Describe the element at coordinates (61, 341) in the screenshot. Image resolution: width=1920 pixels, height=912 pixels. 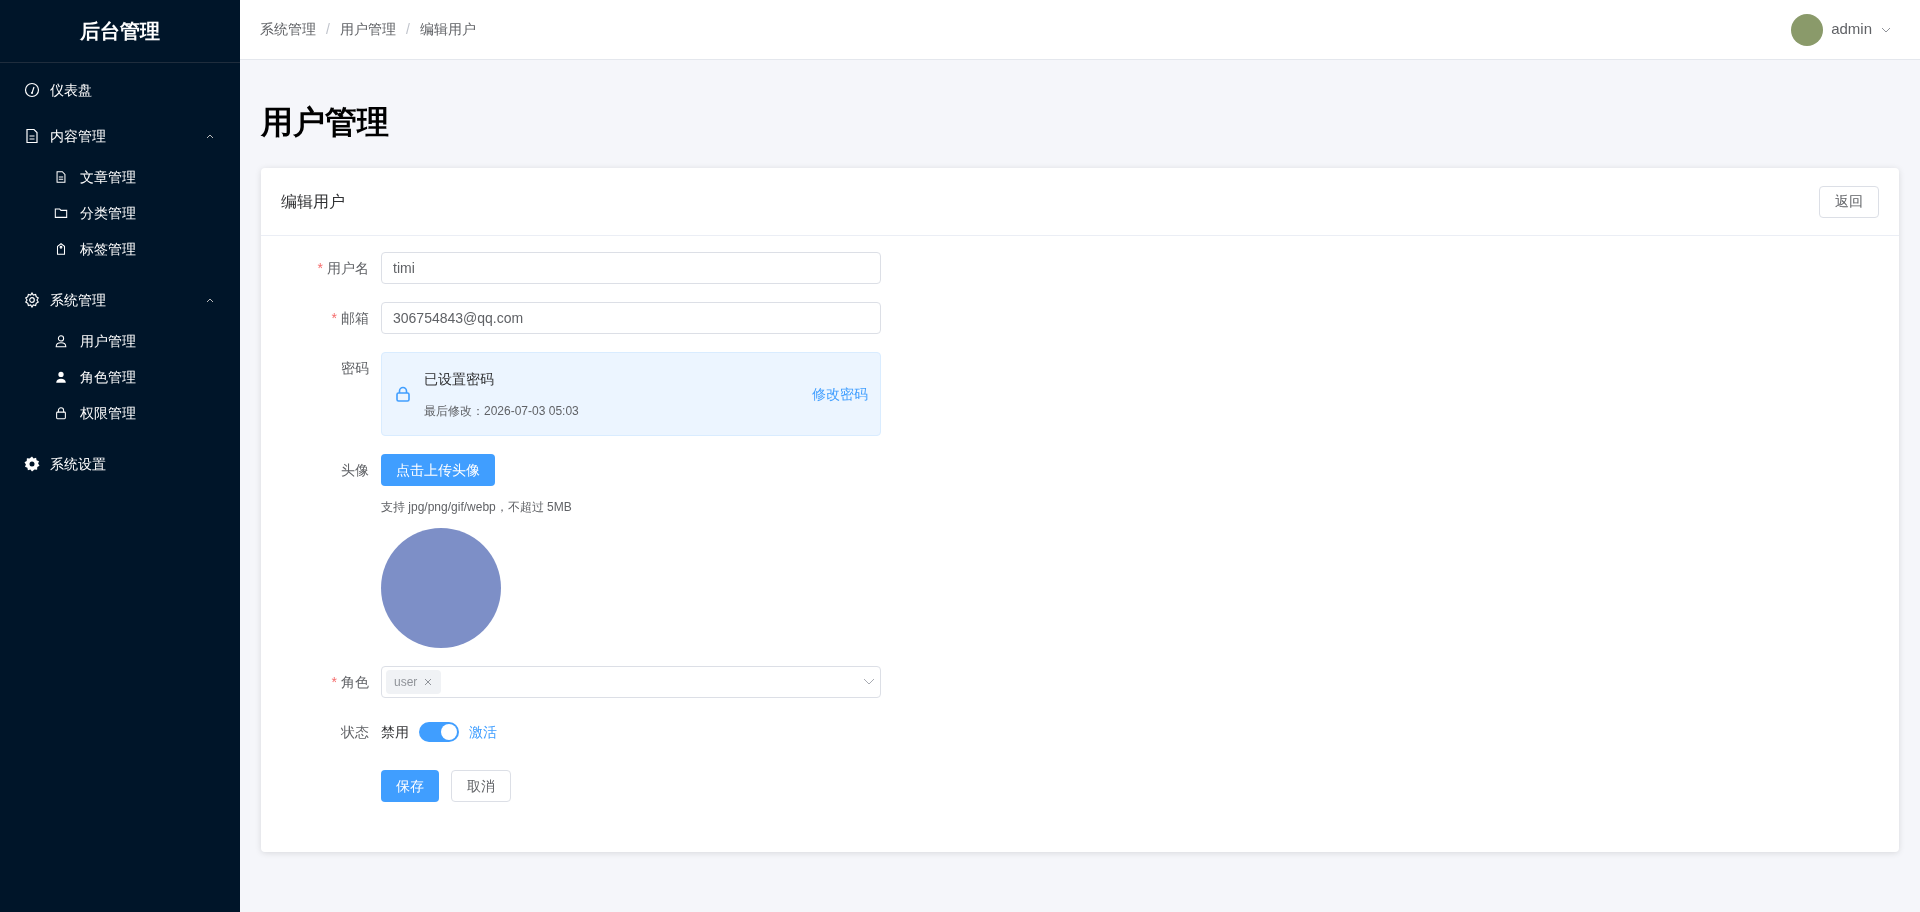
I see `user-icon` at that location.